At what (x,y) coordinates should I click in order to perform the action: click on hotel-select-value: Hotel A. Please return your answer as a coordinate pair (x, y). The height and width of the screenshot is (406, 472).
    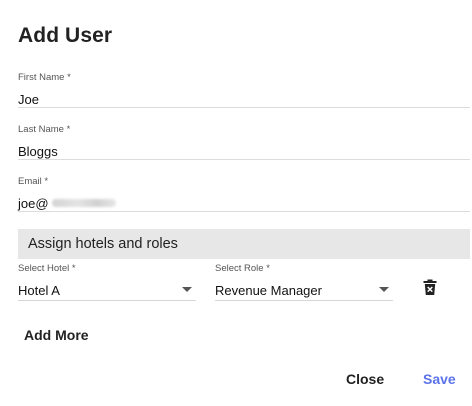
    Looking at the image, I should click on (39, 290).